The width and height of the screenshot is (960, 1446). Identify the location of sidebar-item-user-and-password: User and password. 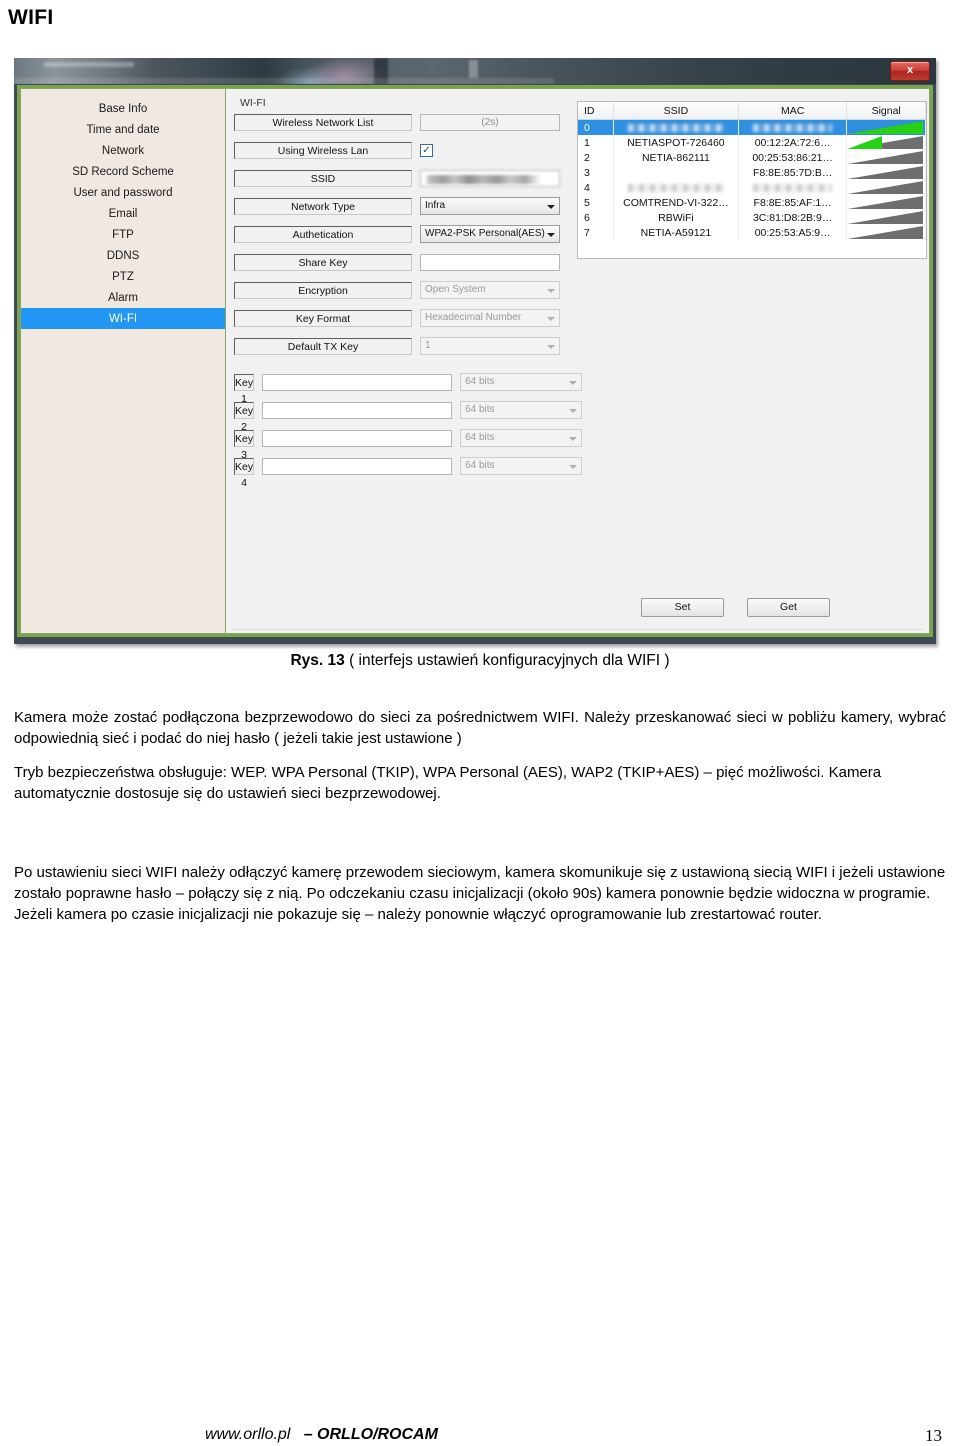
(123, 192).